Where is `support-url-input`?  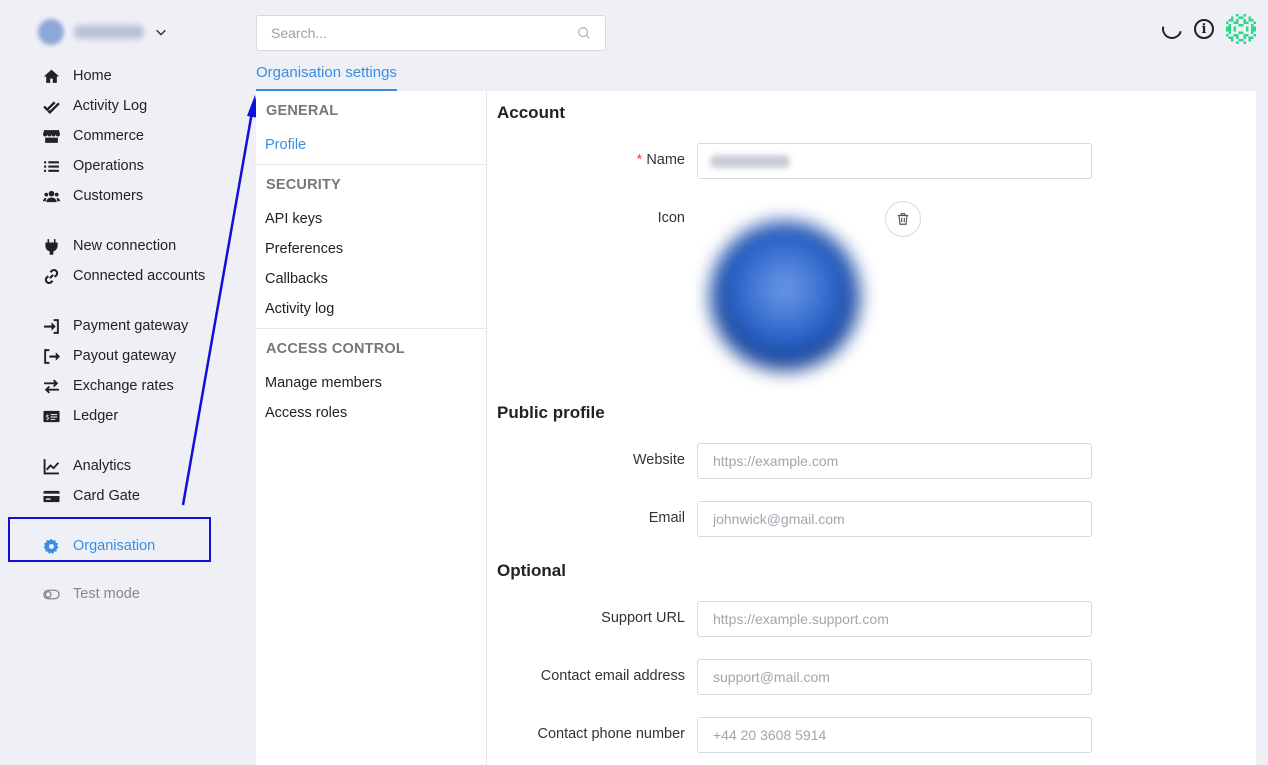 support-url-input is located at coordinates (894, 619).